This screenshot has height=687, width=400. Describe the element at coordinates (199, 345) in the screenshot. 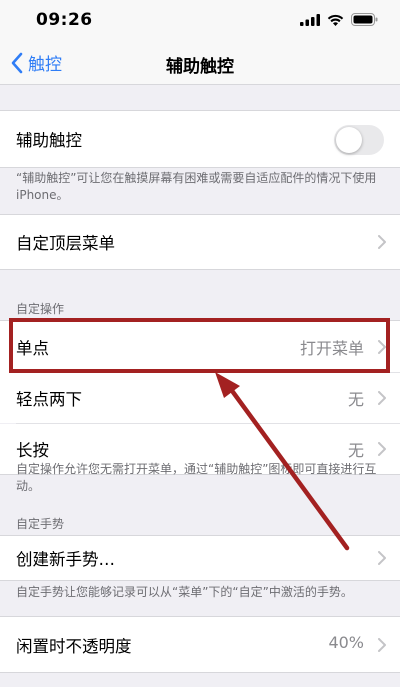

I see `highlight-box` at that location.